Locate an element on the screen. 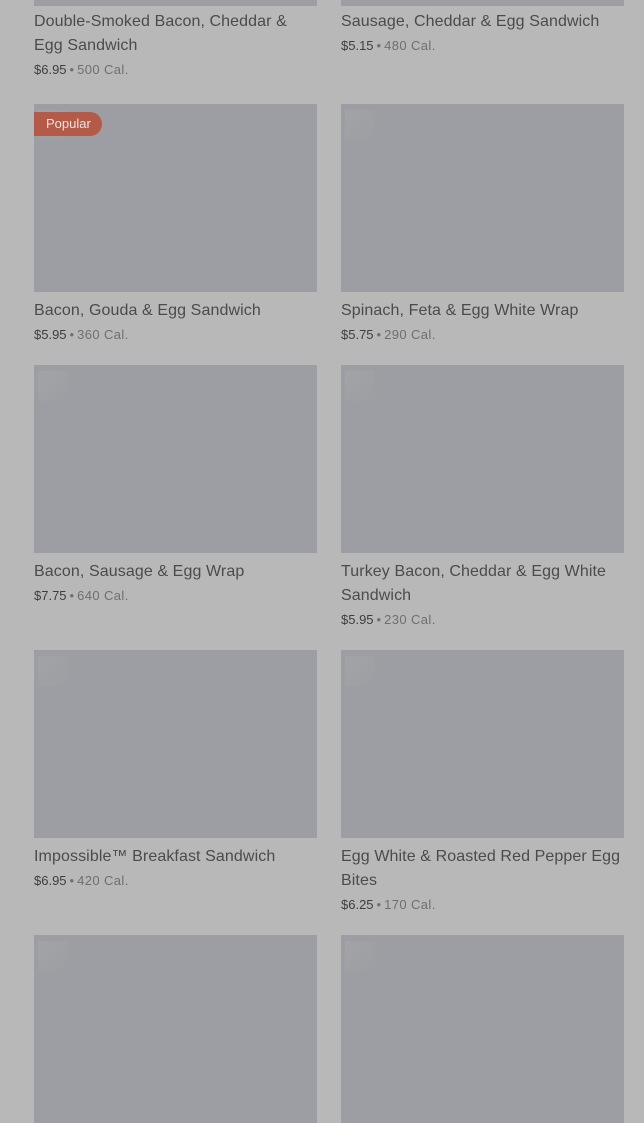  menu-item-calories: 170 Cal. is located at coordinates (410, 904).